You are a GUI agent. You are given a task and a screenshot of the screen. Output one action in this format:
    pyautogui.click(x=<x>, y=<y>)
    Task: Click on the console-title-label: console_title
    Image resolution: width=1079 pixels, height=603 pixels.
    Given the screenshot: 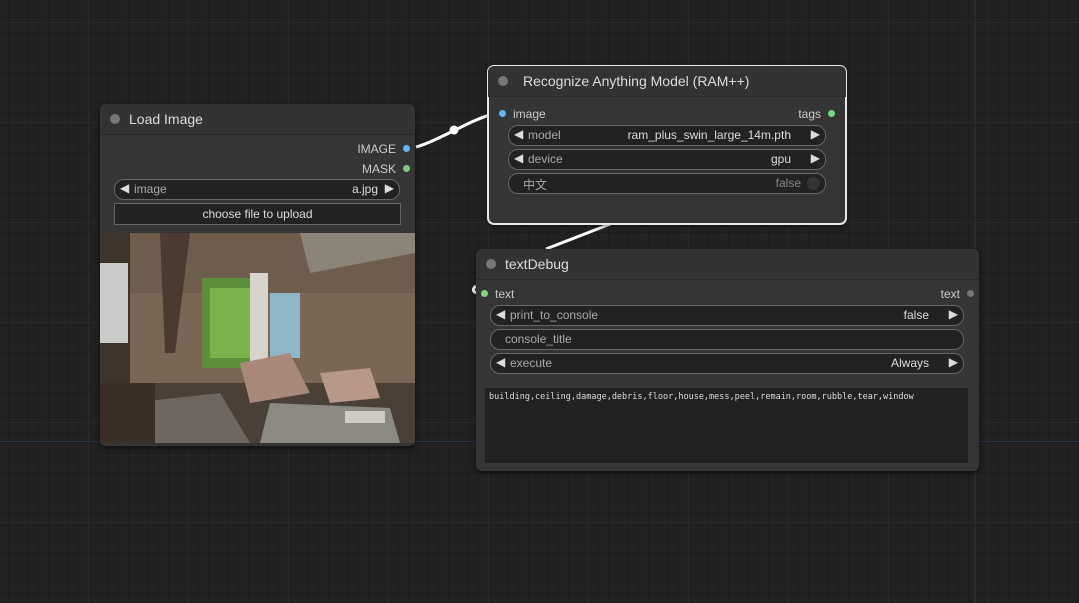 What is the action you would take?
    pyautogui.click(x=538, y=339)
    